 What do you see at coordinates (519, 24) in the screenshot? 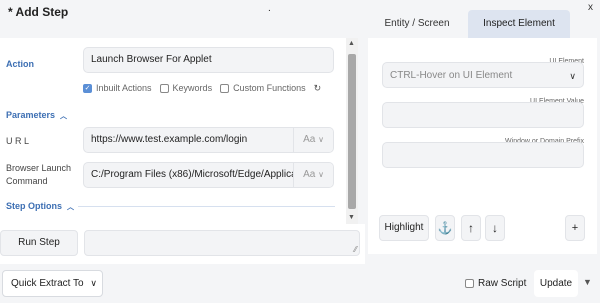
I see `tab-inspect-element: Inspect Element` at bounding box center [519, 24].